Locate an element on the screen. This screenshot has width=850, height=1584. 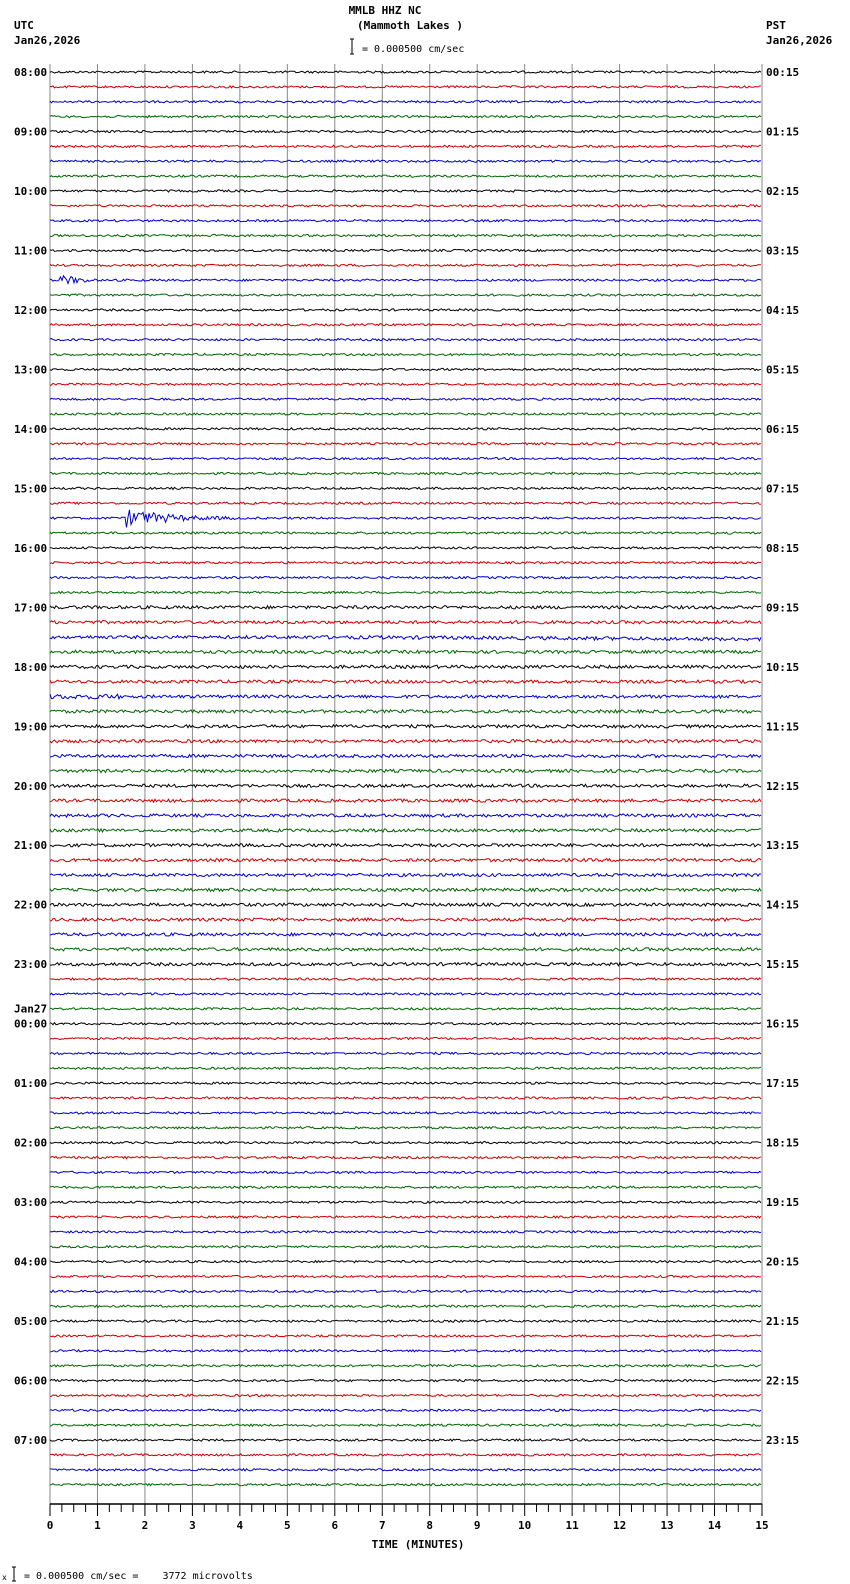
trace-02:30 is located at coordinates (405, 1172).